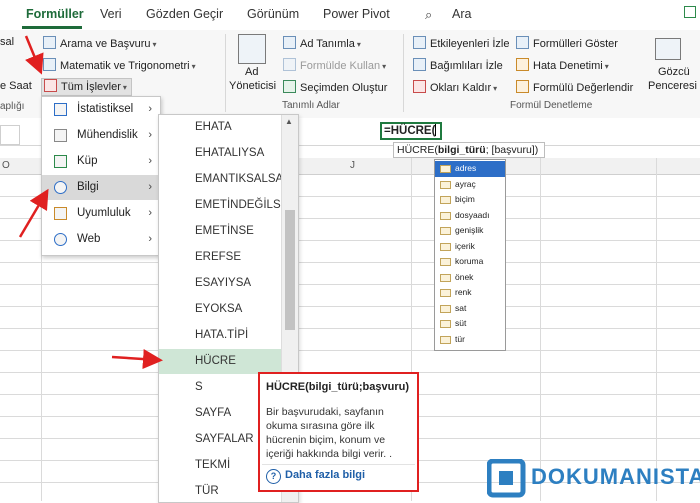  I want to click on dokumanistan-logo: DOKUMANISTAN, so click(592, 478).